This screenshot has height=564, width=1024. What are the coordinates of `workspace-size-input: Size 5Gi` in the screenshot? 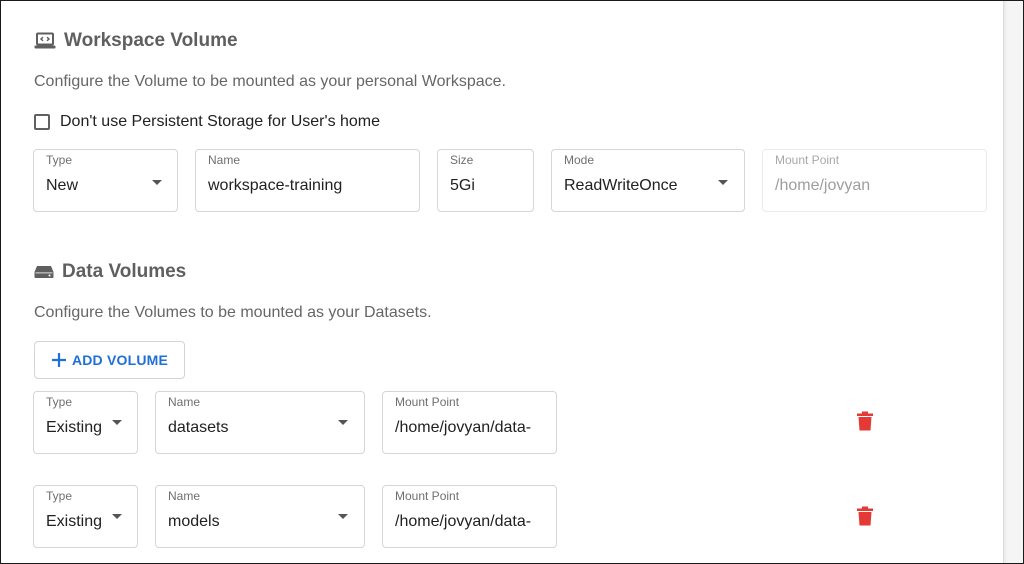 It's located at (485, 180).